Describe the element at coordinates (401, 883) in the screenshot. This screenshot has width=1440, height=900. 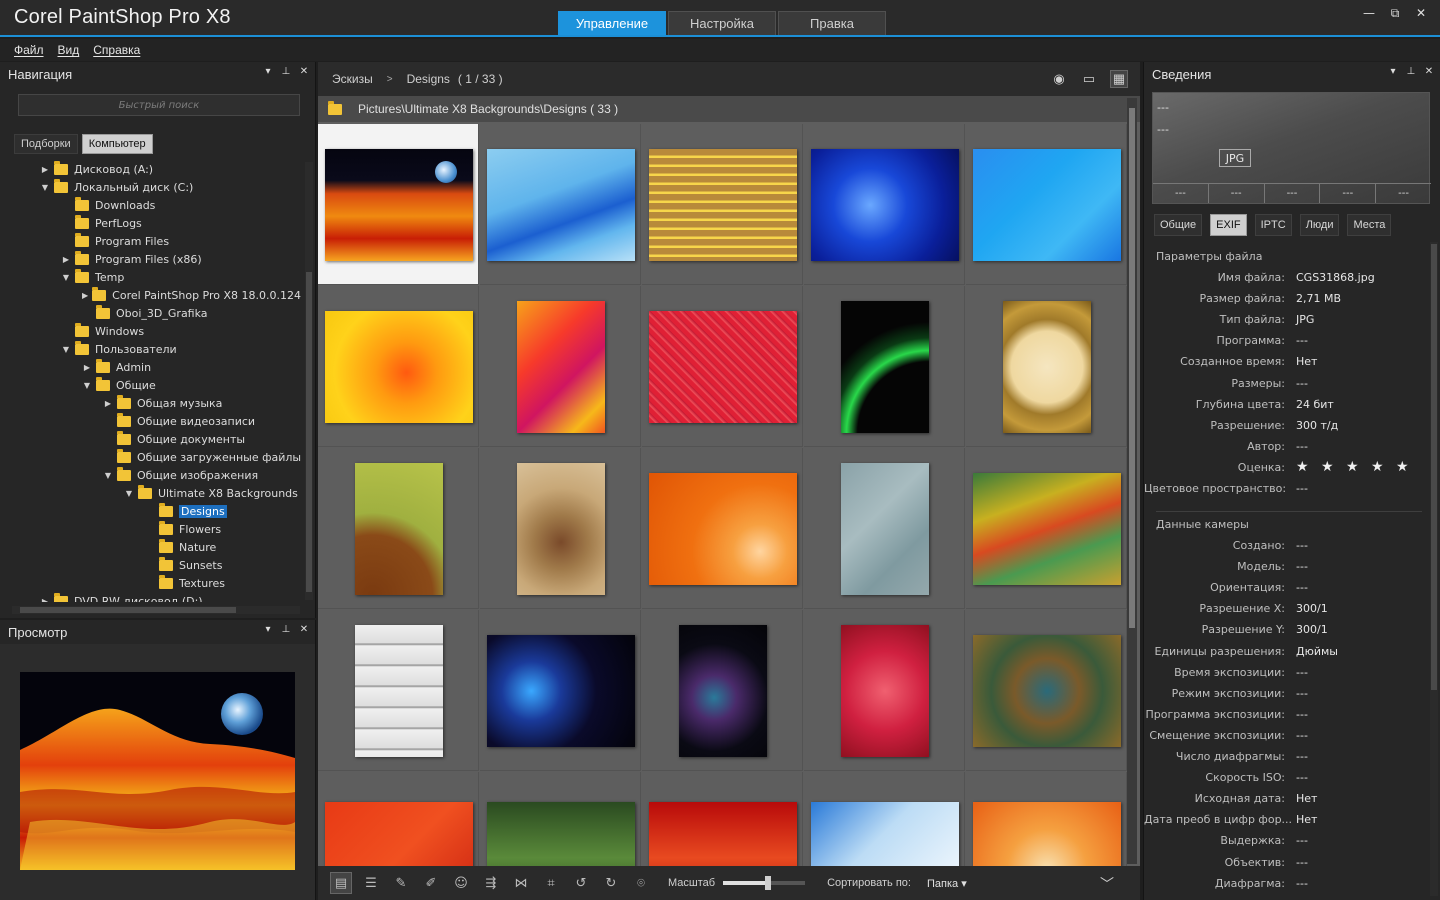
I see `brush-icon: ✎` at that location.